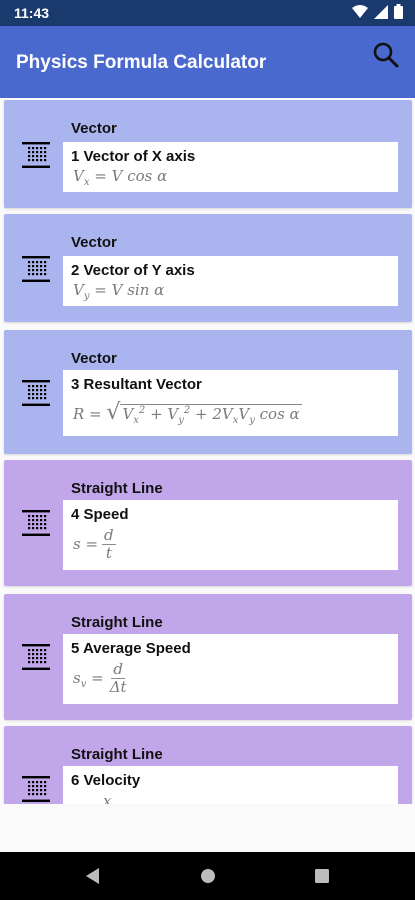 The width and height of the screenshot is (415, 900). Describe the element at coordinates (360, 11) in the screenshot. I see `wifi-icon` at that location.